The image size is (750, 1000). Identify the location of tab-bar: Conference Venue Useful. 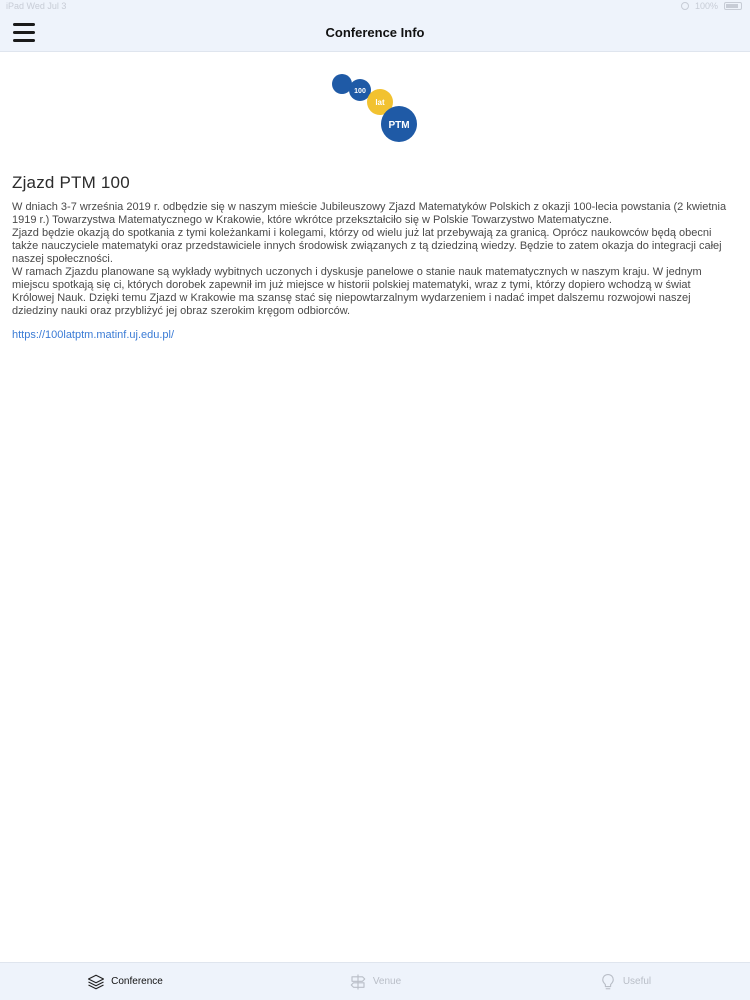
(375, 981).